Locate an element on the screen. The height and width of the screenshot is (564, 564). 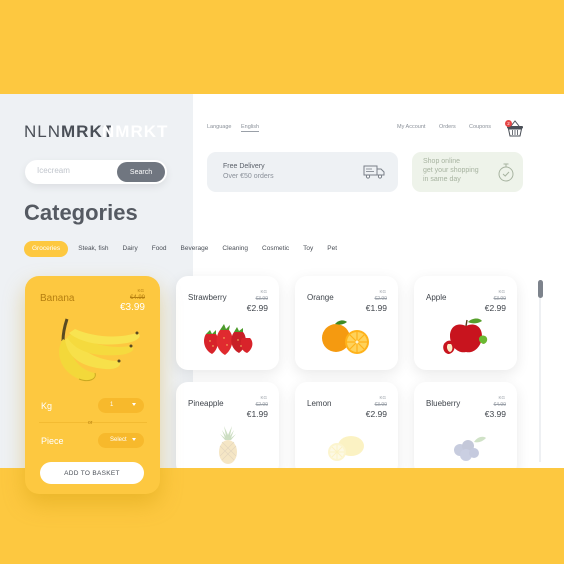
piece-value: Select is located at coordinates (118, 440).